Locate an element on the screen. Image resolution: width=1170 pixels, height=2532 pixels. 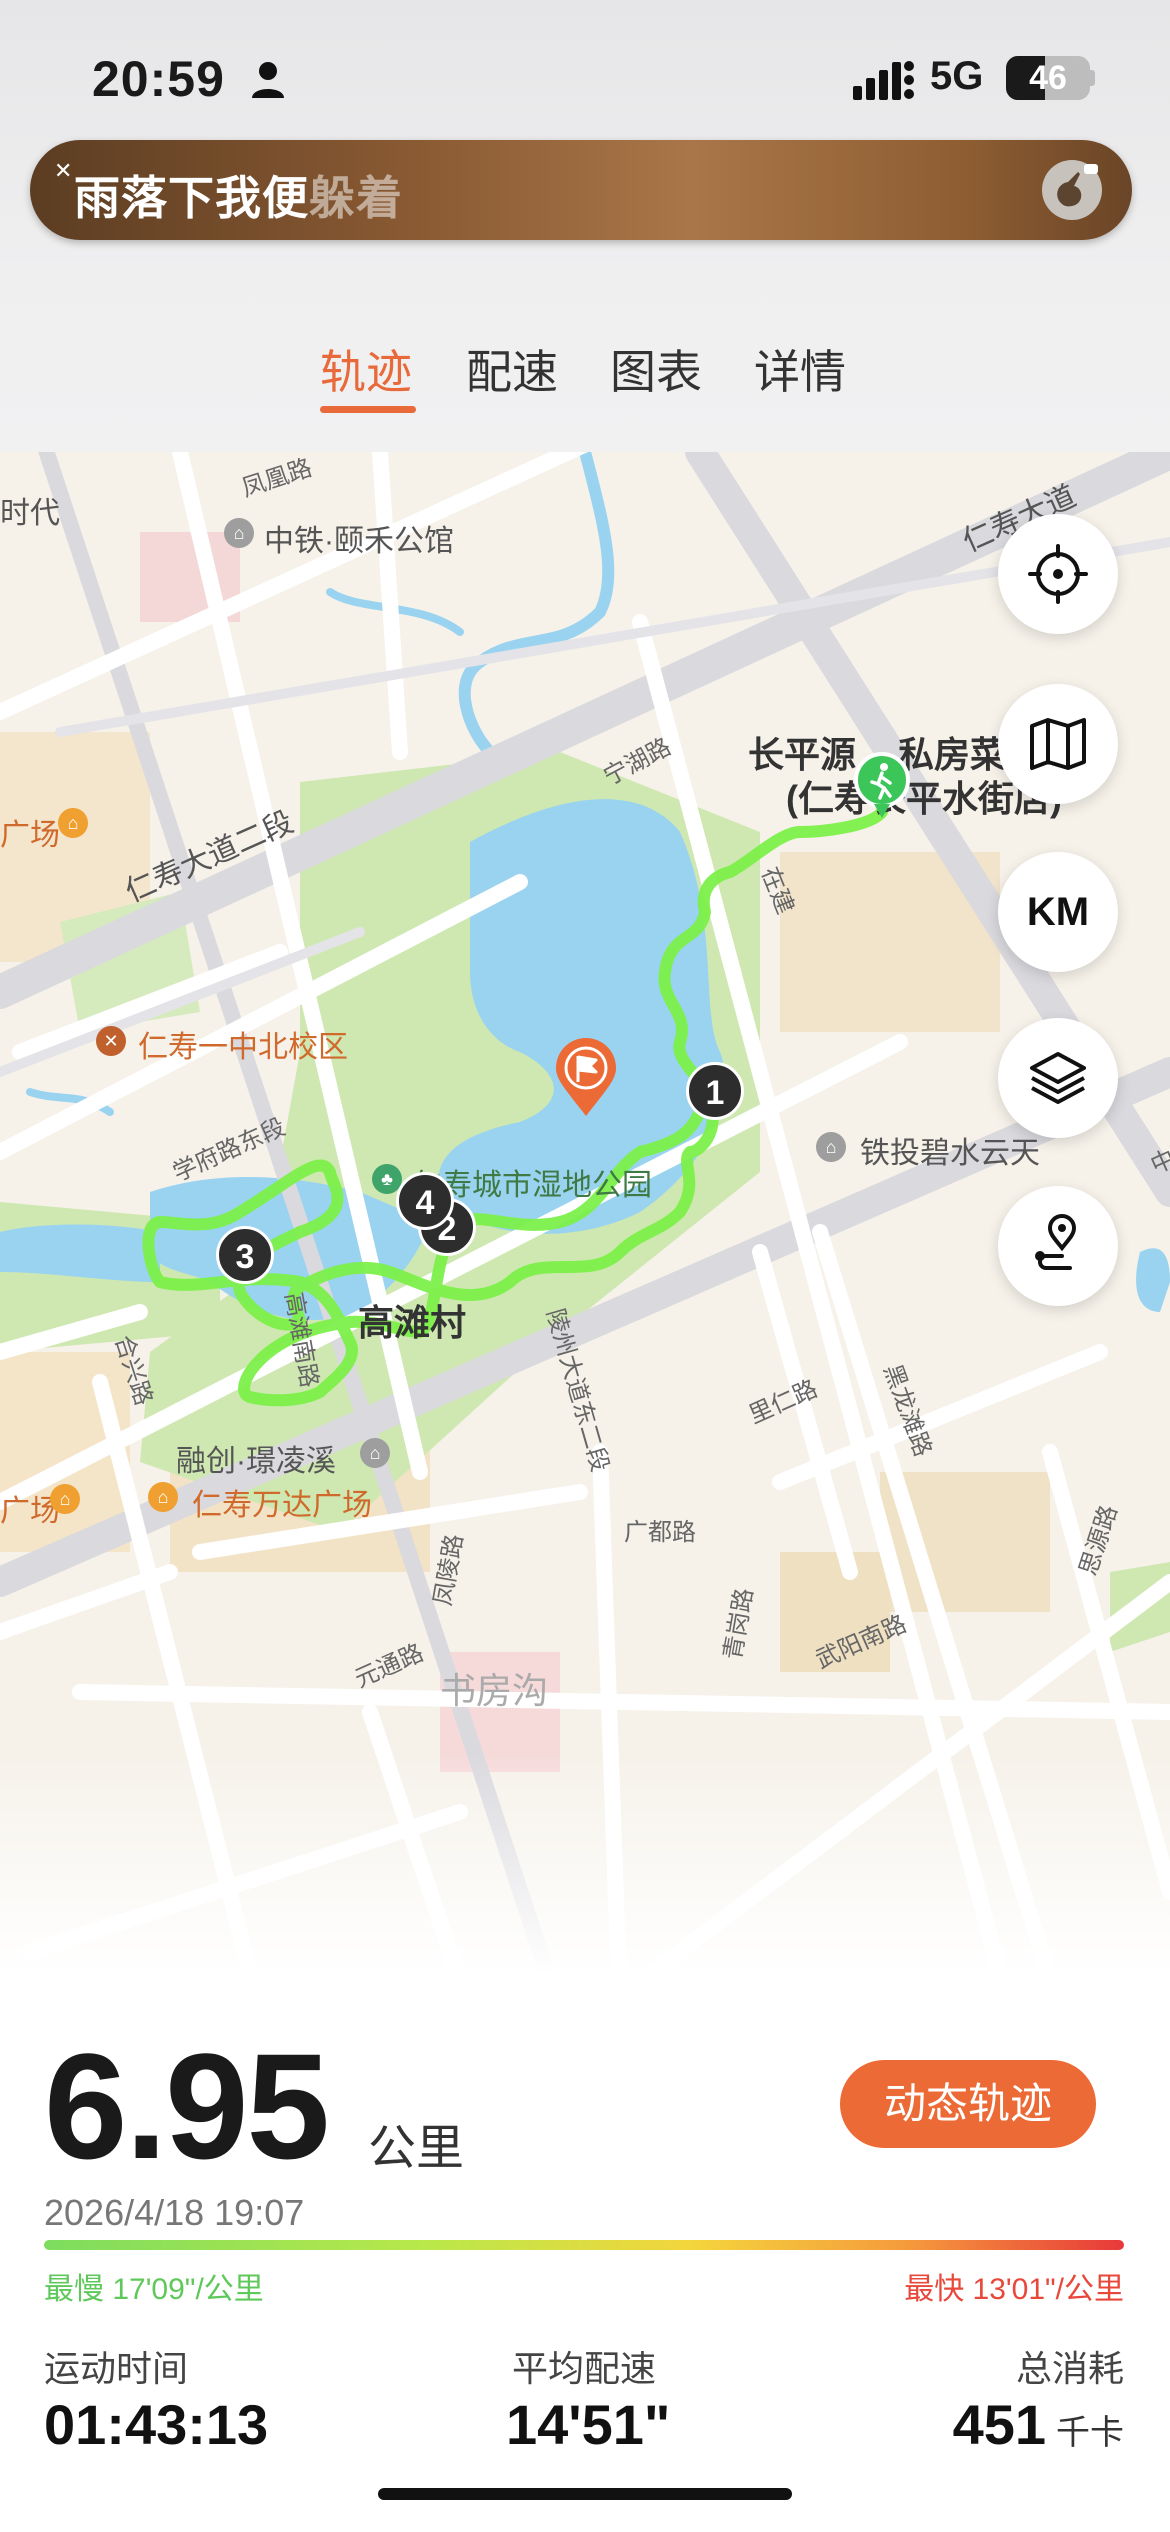
road-label: 广都路 is located at coordinates (660, 1532).